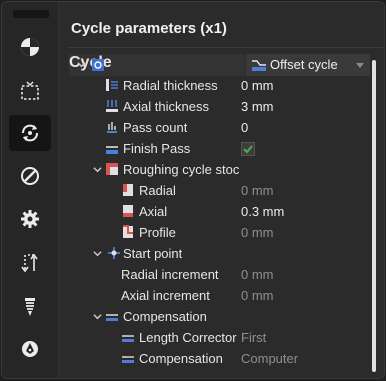 The height and width of the screenshot is (381, 386). I want to click on stock-radial-icon, so click(128, 190).